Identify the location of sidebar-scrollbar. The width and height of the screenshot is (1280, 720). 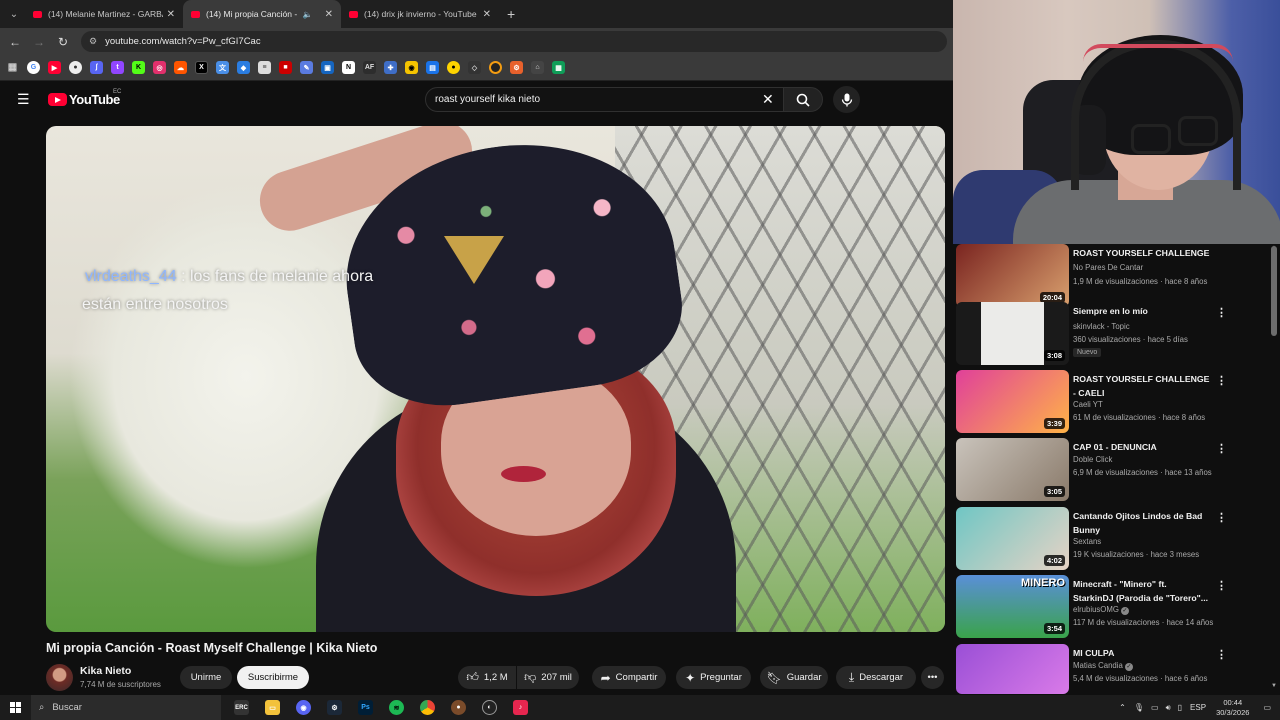
(1274, 291).